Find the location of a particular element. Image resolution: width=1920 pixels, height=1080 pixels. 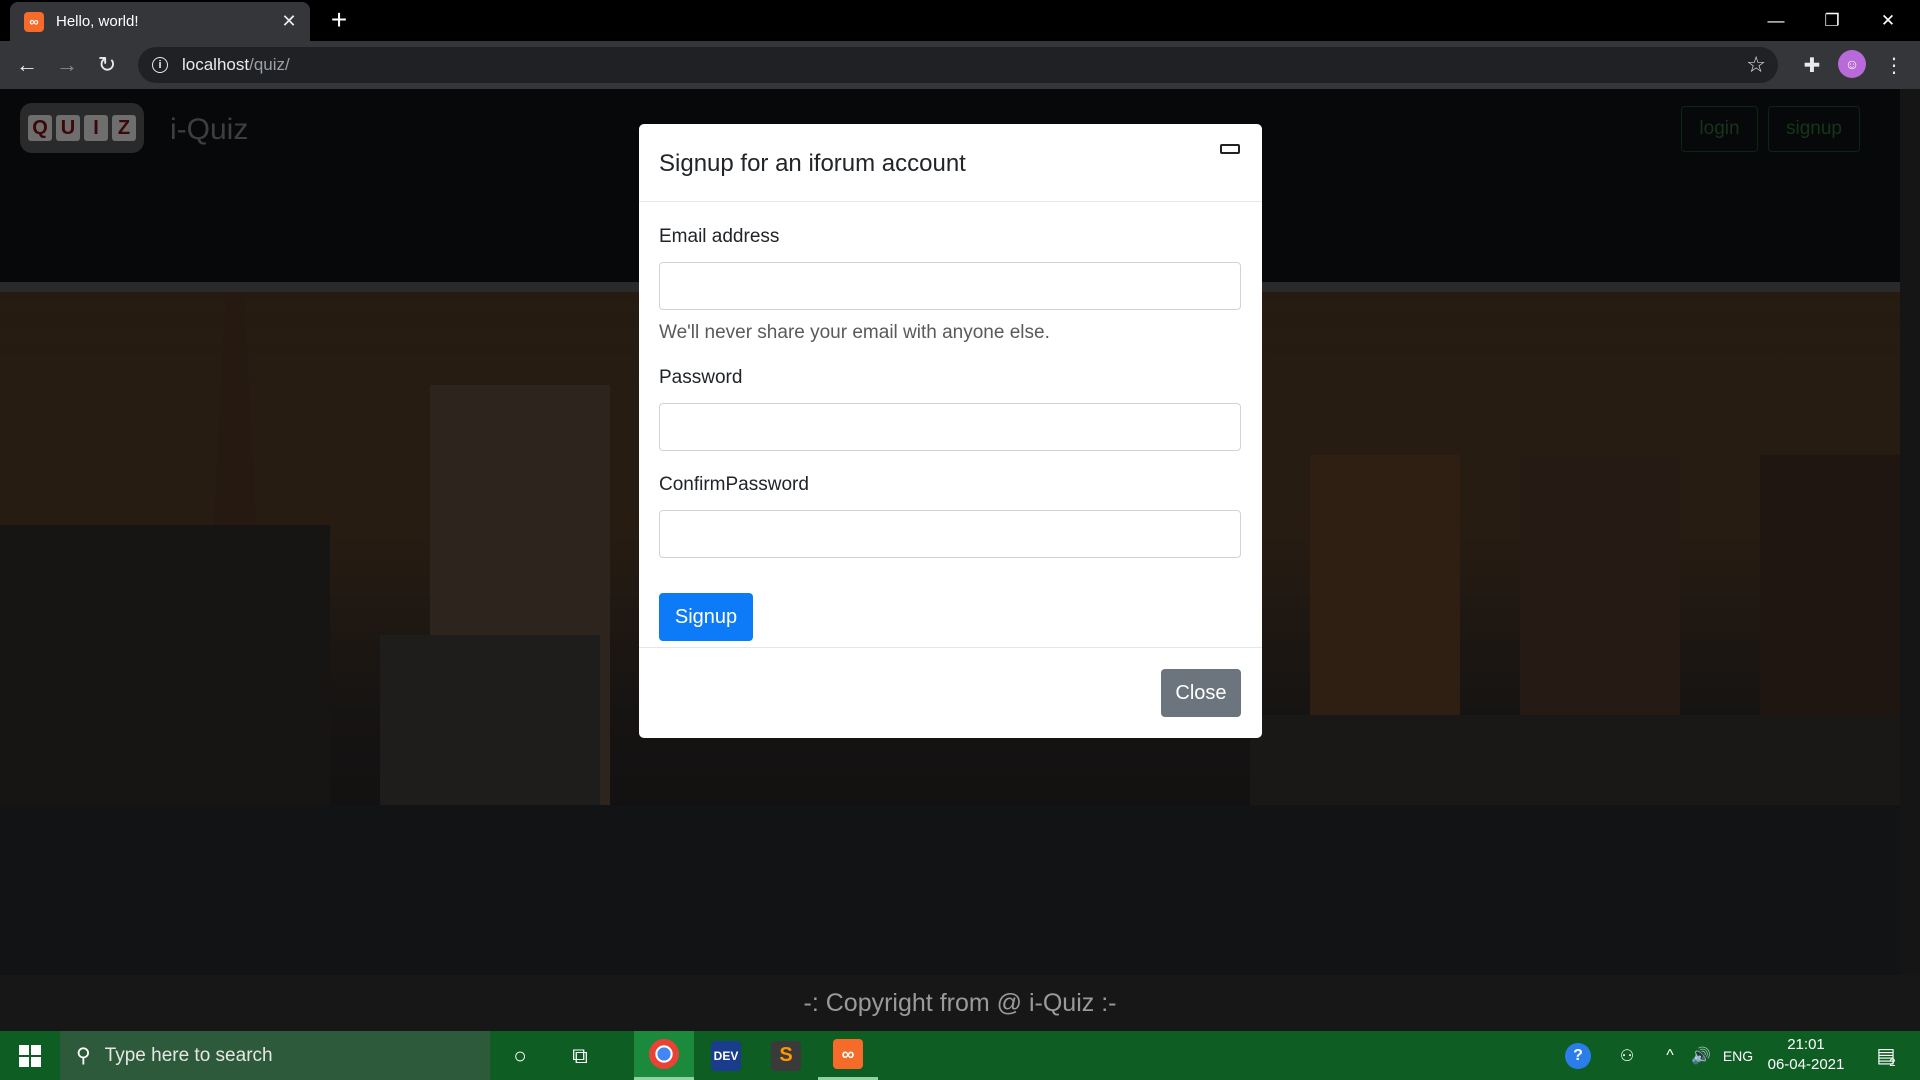

people-icon: ⚇ is located at coordinates (1627, 1055).